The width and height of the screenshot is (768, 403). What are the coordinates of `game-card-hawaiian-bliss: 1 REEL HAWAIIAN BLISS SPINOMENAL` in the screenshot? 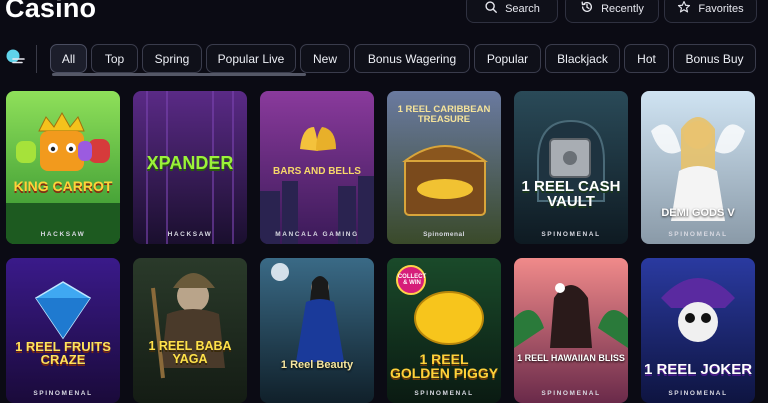 It's located at (571, 330).